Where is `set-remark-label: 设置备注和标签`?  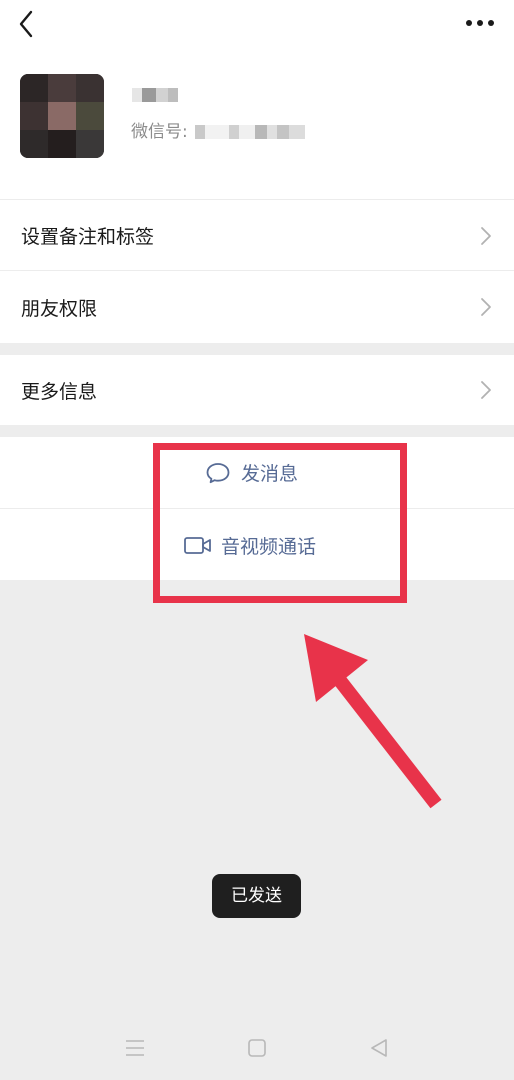
set-remark-label: 设置备注和标签 is located at coordinates (88, 237).